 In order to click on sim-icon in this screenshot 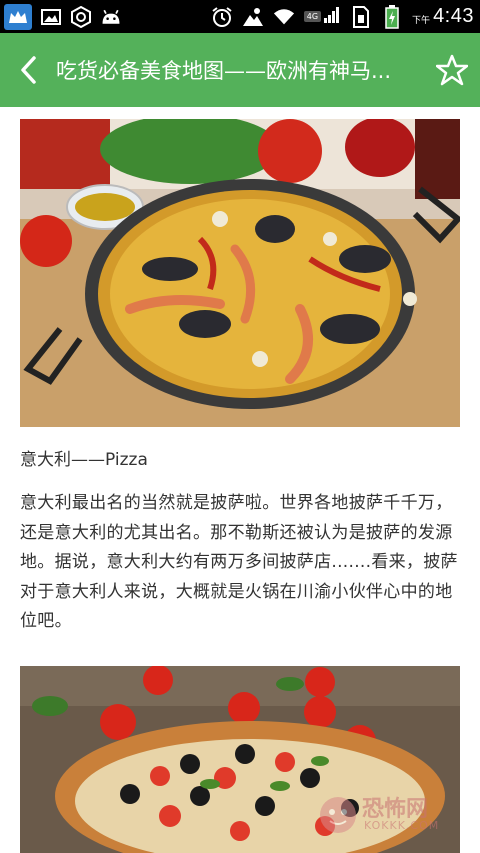, I will do `click(361, 16)`.